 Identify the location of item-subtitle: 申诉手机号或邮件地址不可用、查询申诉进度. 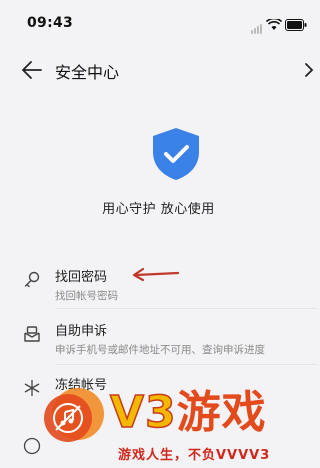
(160, 350).